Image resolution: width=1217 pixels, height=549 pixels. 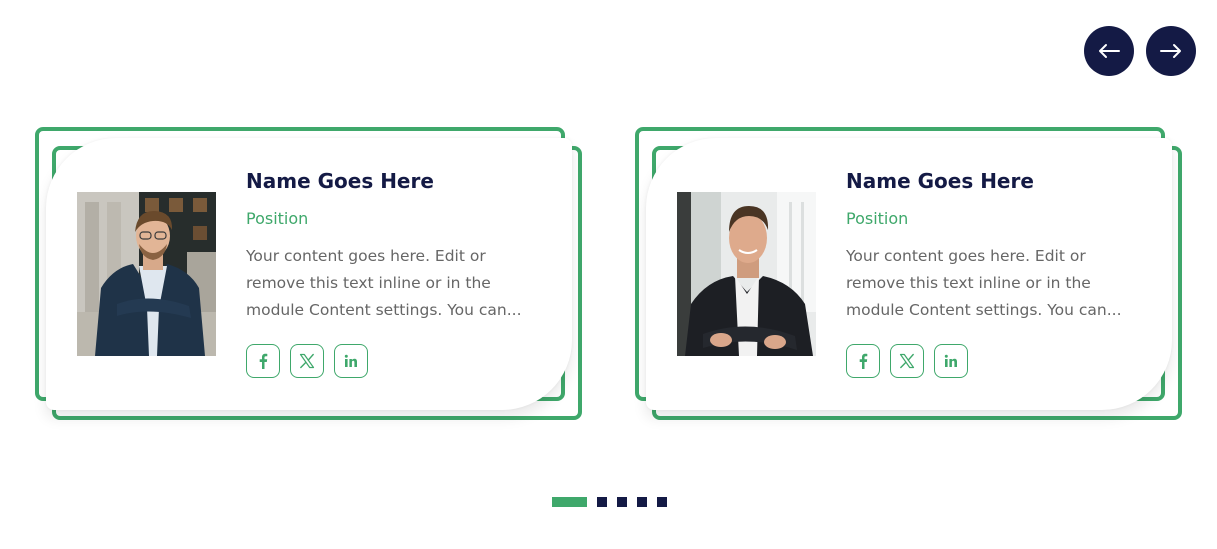 I want to click on arrow-left-icon, so click(x=1109, y=51).